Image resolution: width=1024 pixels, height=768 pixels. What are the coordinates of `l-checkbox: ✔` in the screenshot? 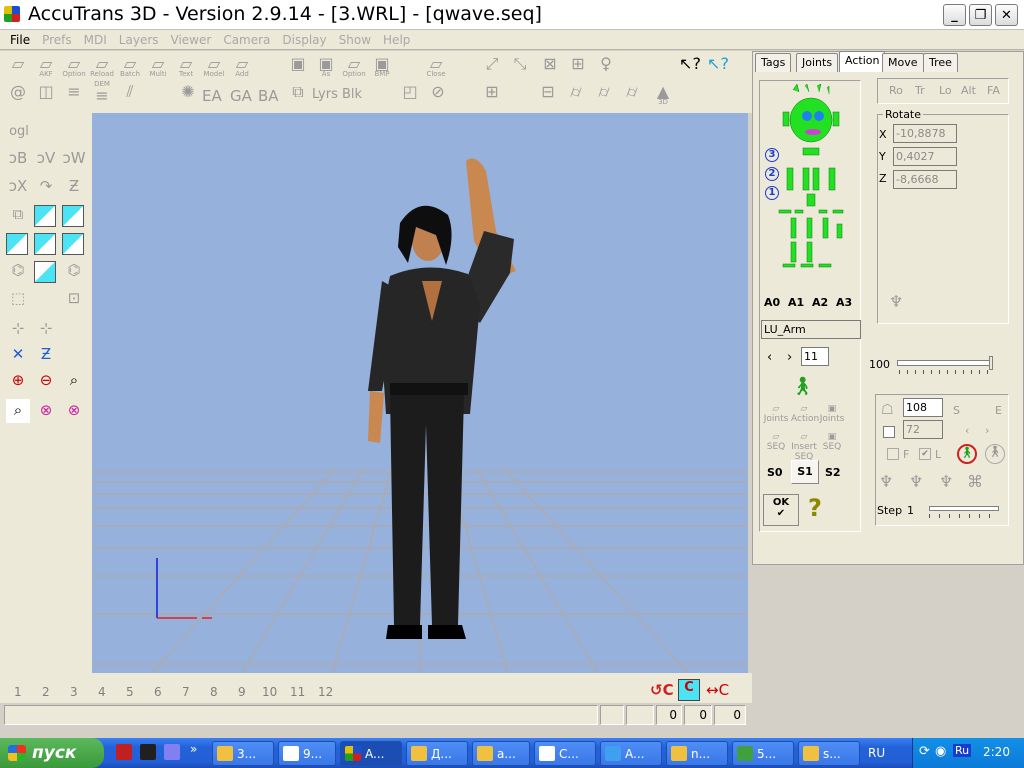 It's located at (925, 454).